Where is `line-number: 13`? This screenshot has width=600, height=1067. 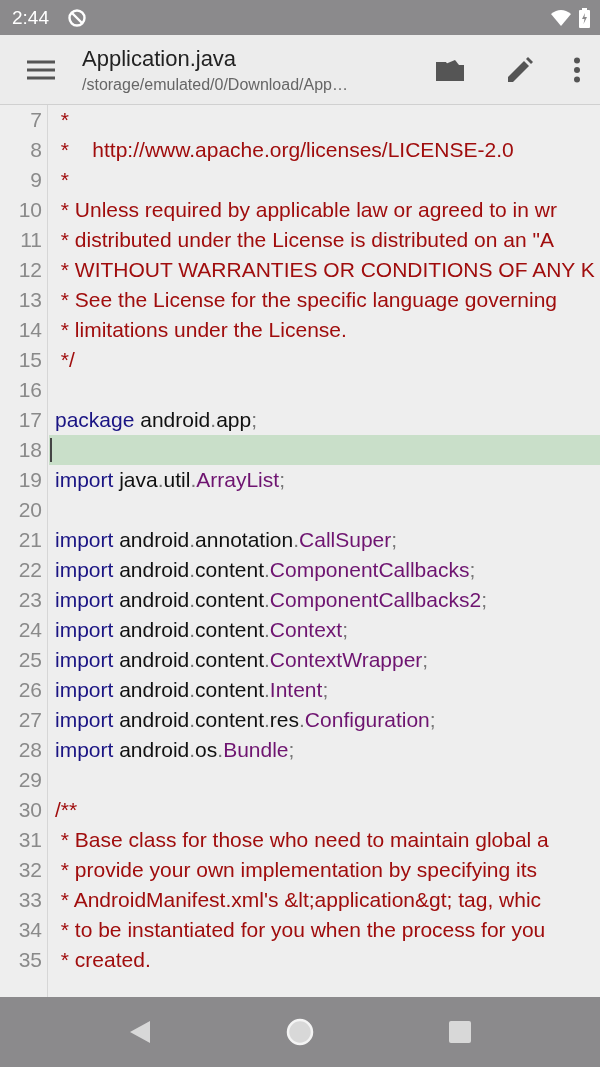
line-number: 13 is located at coordinates (29, 300).